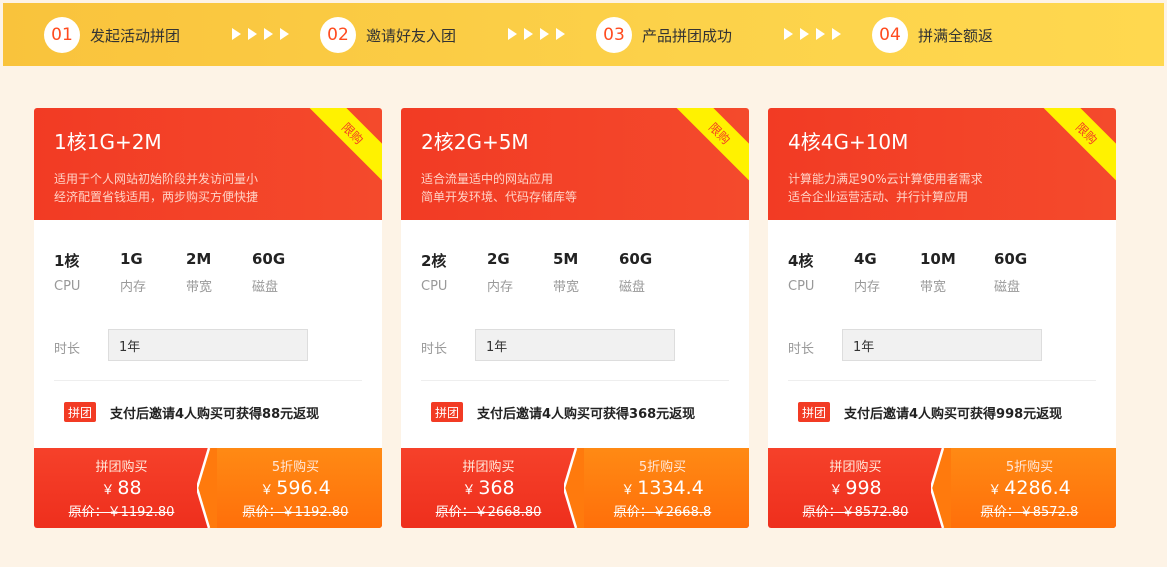  I want to click on half-buy-info: 5折购买 ￥ 596.4 原价：￥1192.80, so click(295, 488).